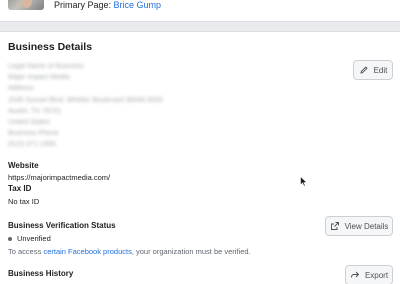  What do you see at coordinates (87, 251) in the screenshot?
I see `facebook-products-link: certain Facebook products` at bounding box center [87, 251].